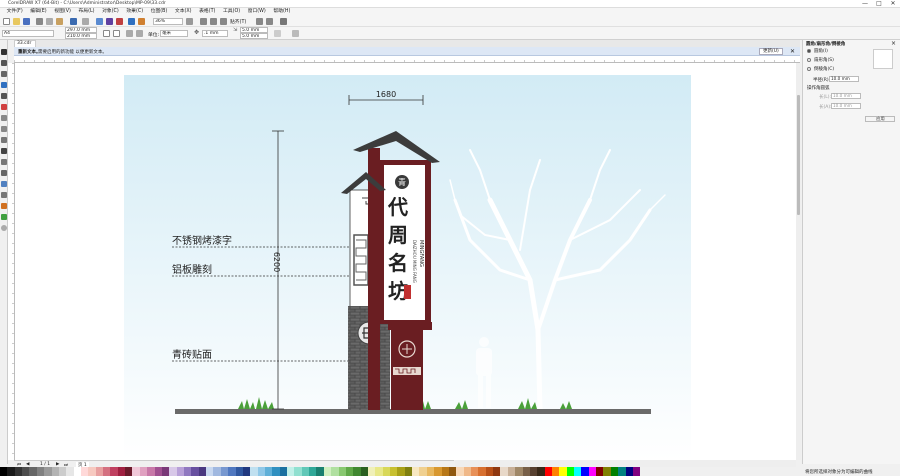 Image resolution: width=900 pixels, height=476 pixels. I want to click on tab-document: 33.cdr, so click(25, 43).